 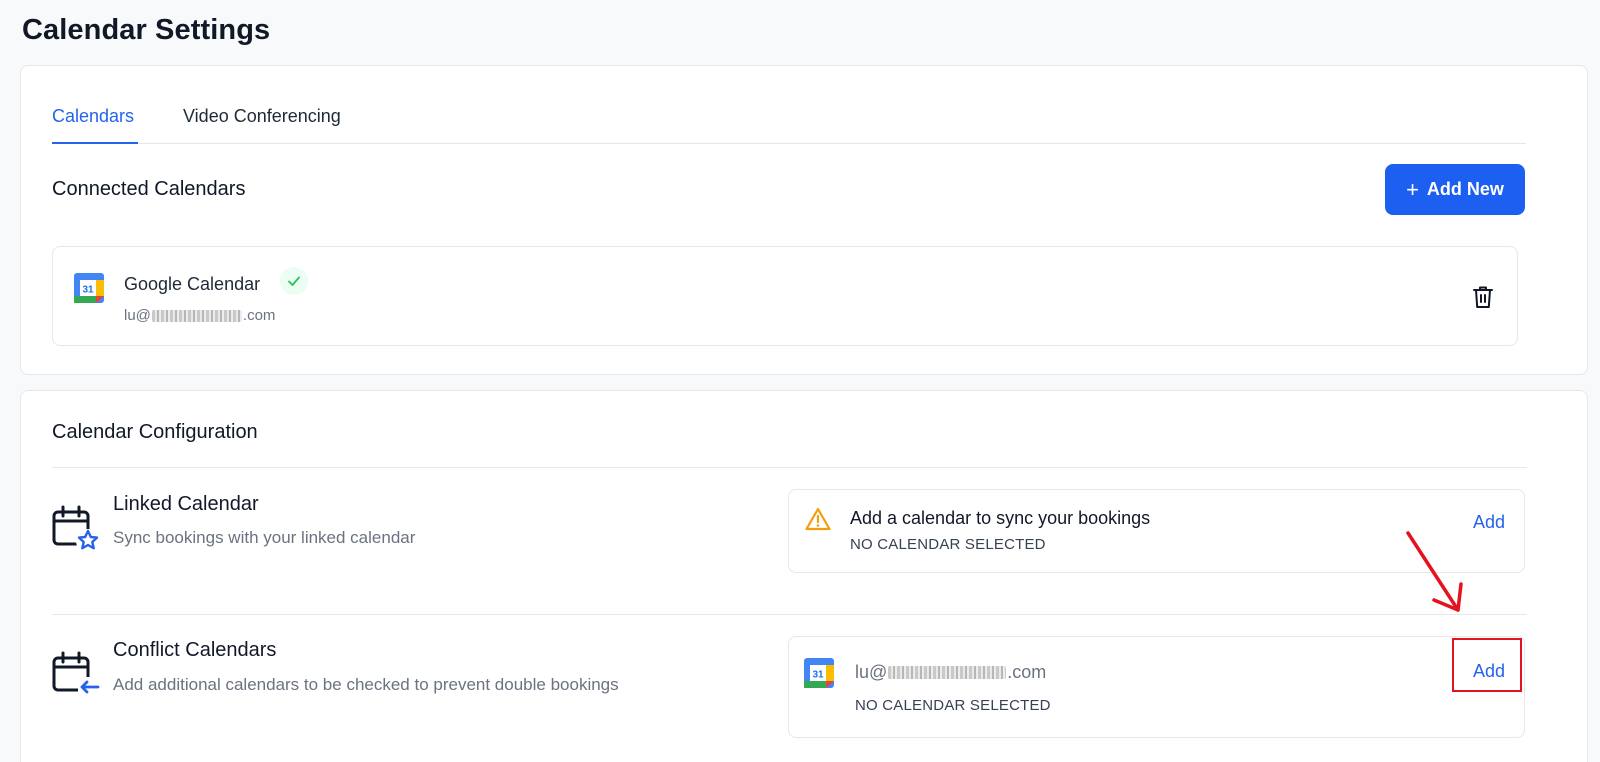 What do you see at coordinates (1483, 297) in the screenshot?
I see `trash-icon` at bounding box center [1483, 297].